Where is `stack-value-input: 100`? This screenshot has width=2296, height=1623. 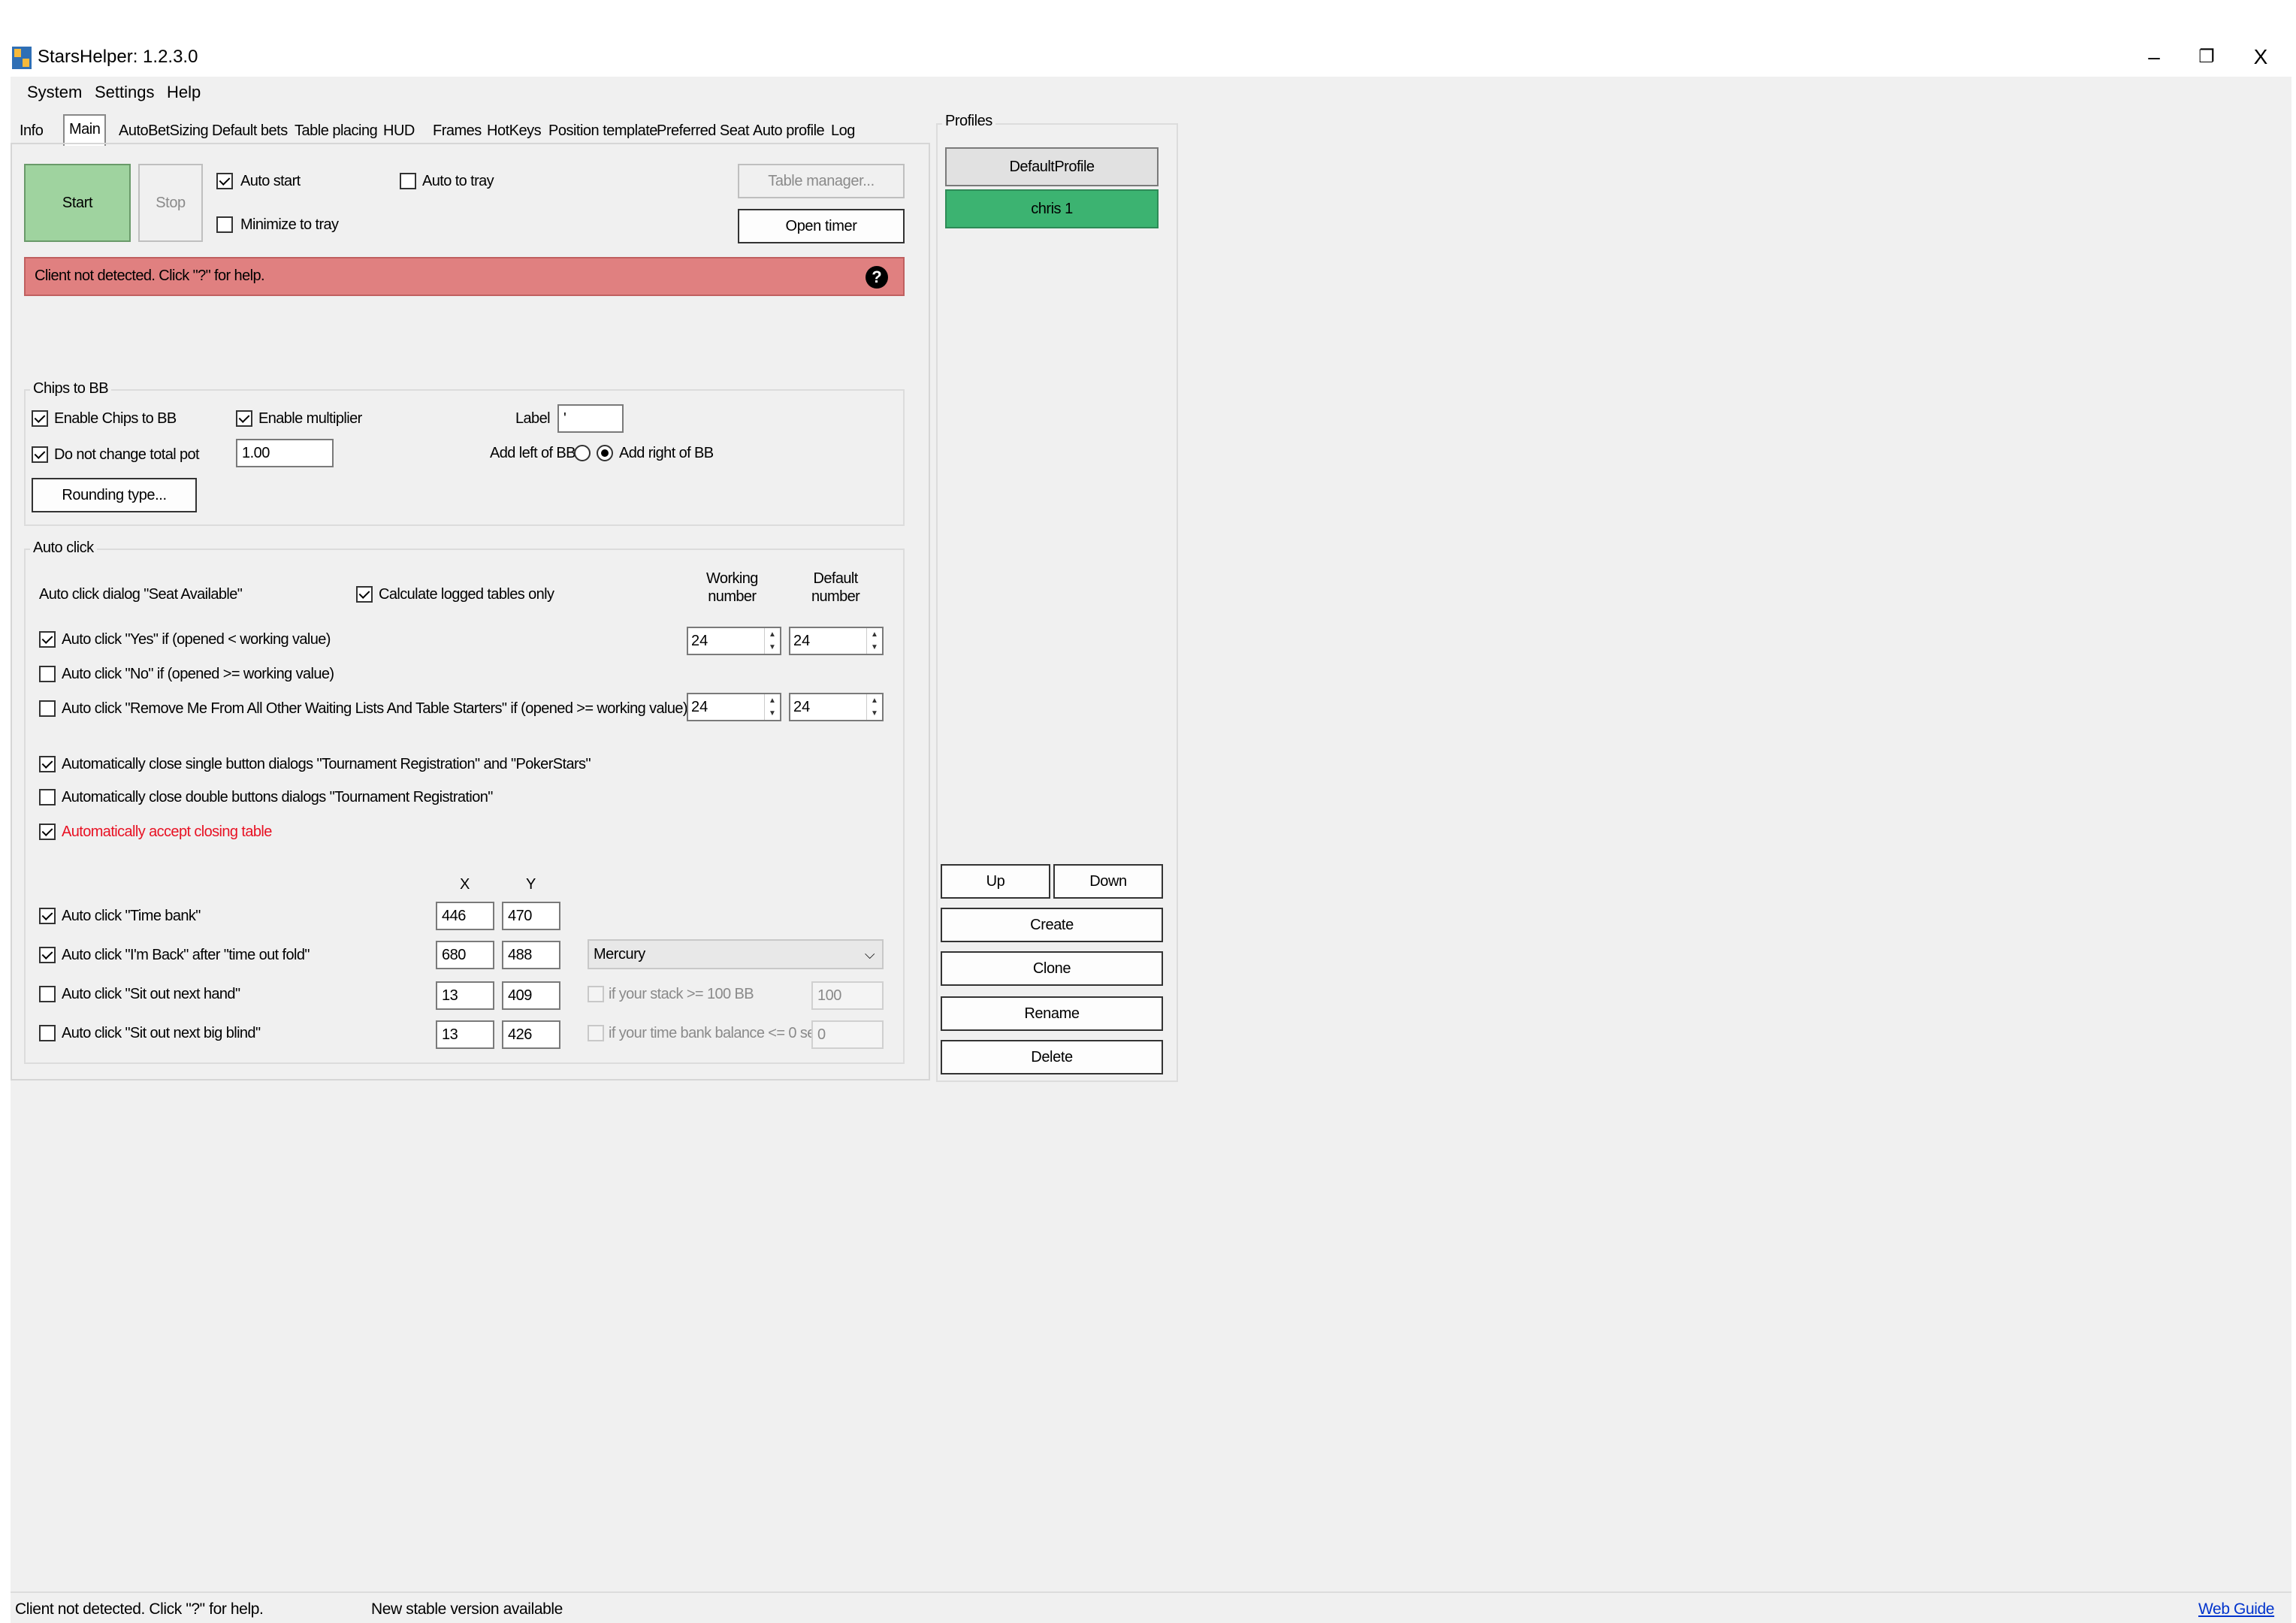 stack-value-input: 100 is located at coordinates (847, 995).